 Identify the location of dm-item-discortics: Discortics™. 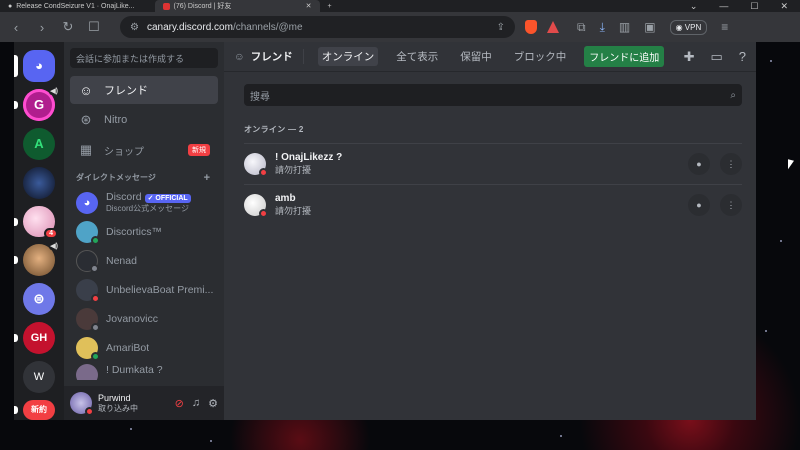
(144, 231).